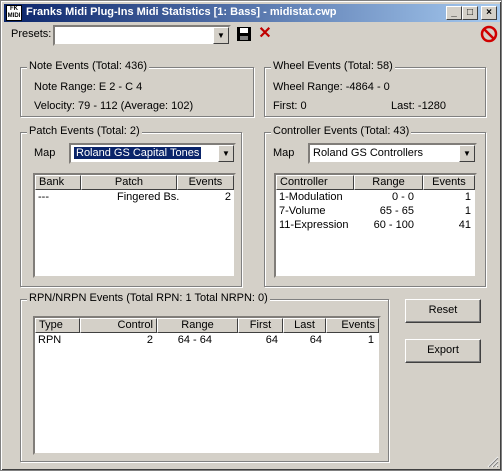 This screenshot has height=471, width=502. What do you see at coordinates (333, 66) in the screenshot?
I see `wheel-events-title: Wheel Events (Total: 58)` at bounding box center [333, 66].